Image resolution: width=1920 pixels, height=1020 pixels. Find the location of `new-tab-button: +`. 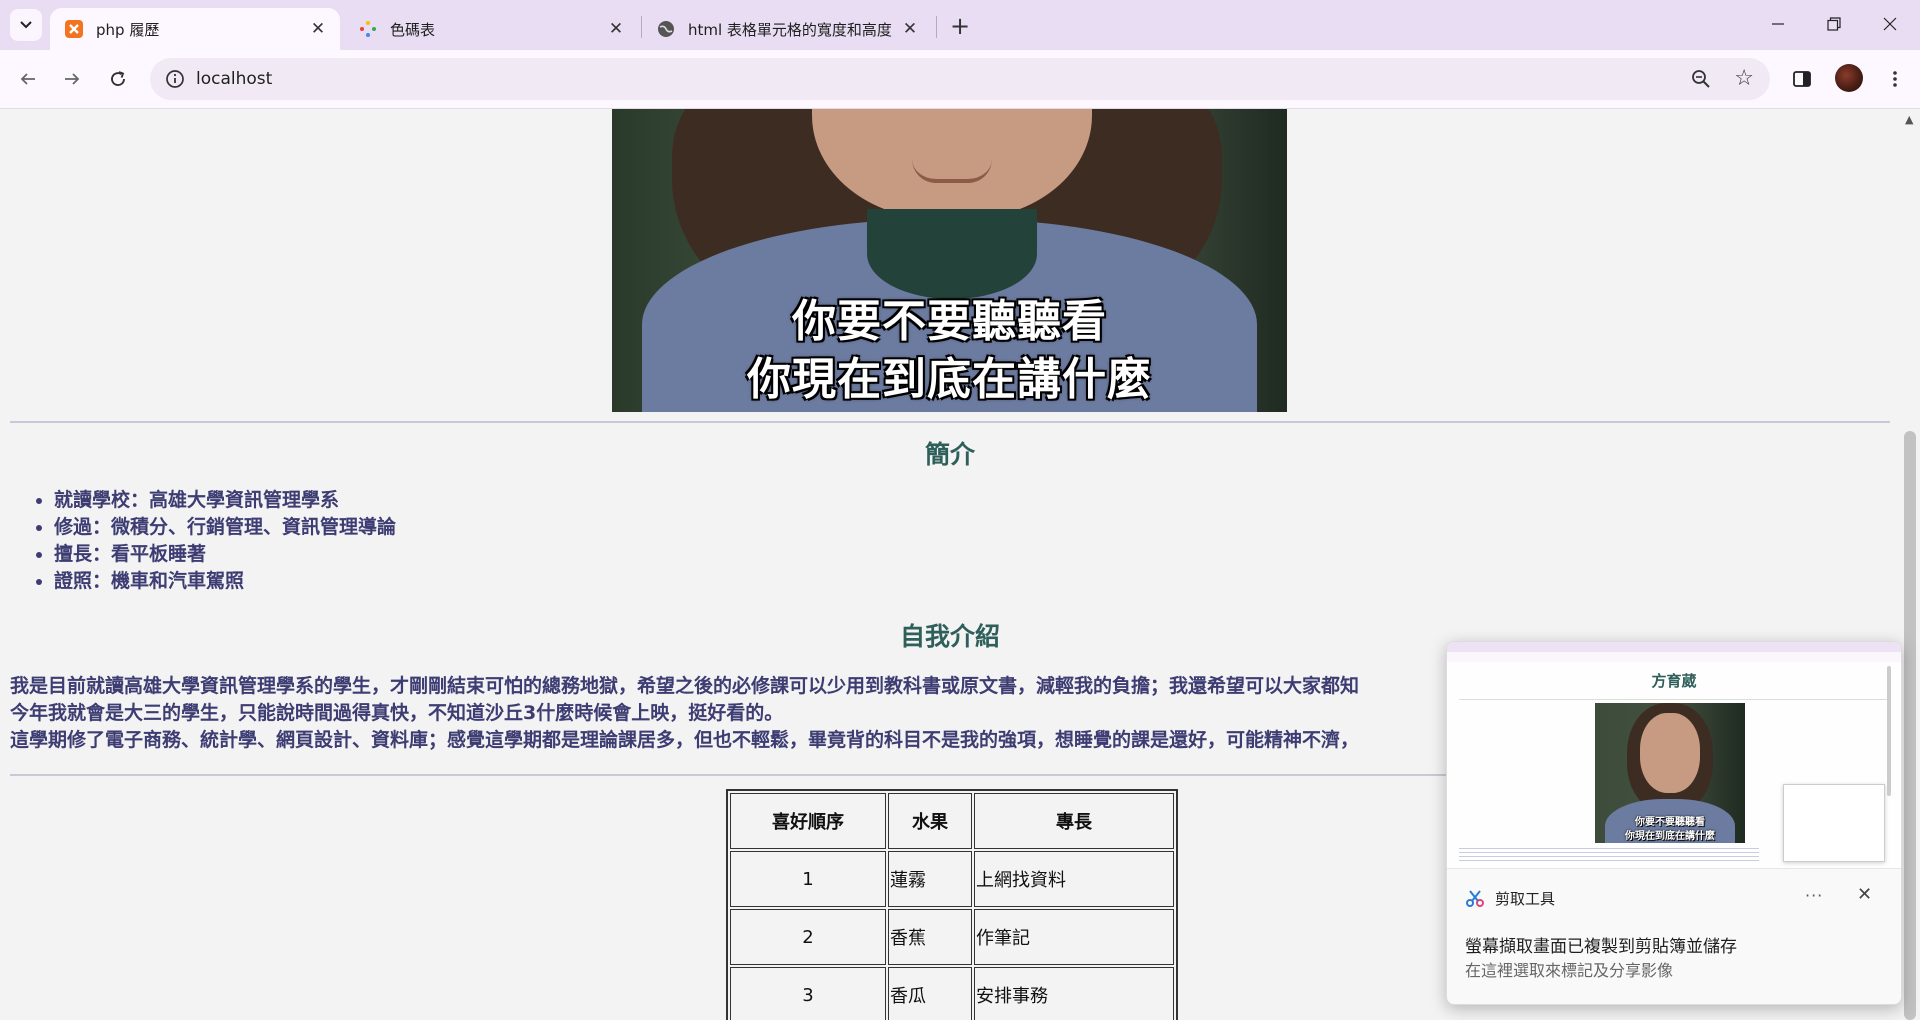

new-tab-button: + is located at coordinates (960, 26).